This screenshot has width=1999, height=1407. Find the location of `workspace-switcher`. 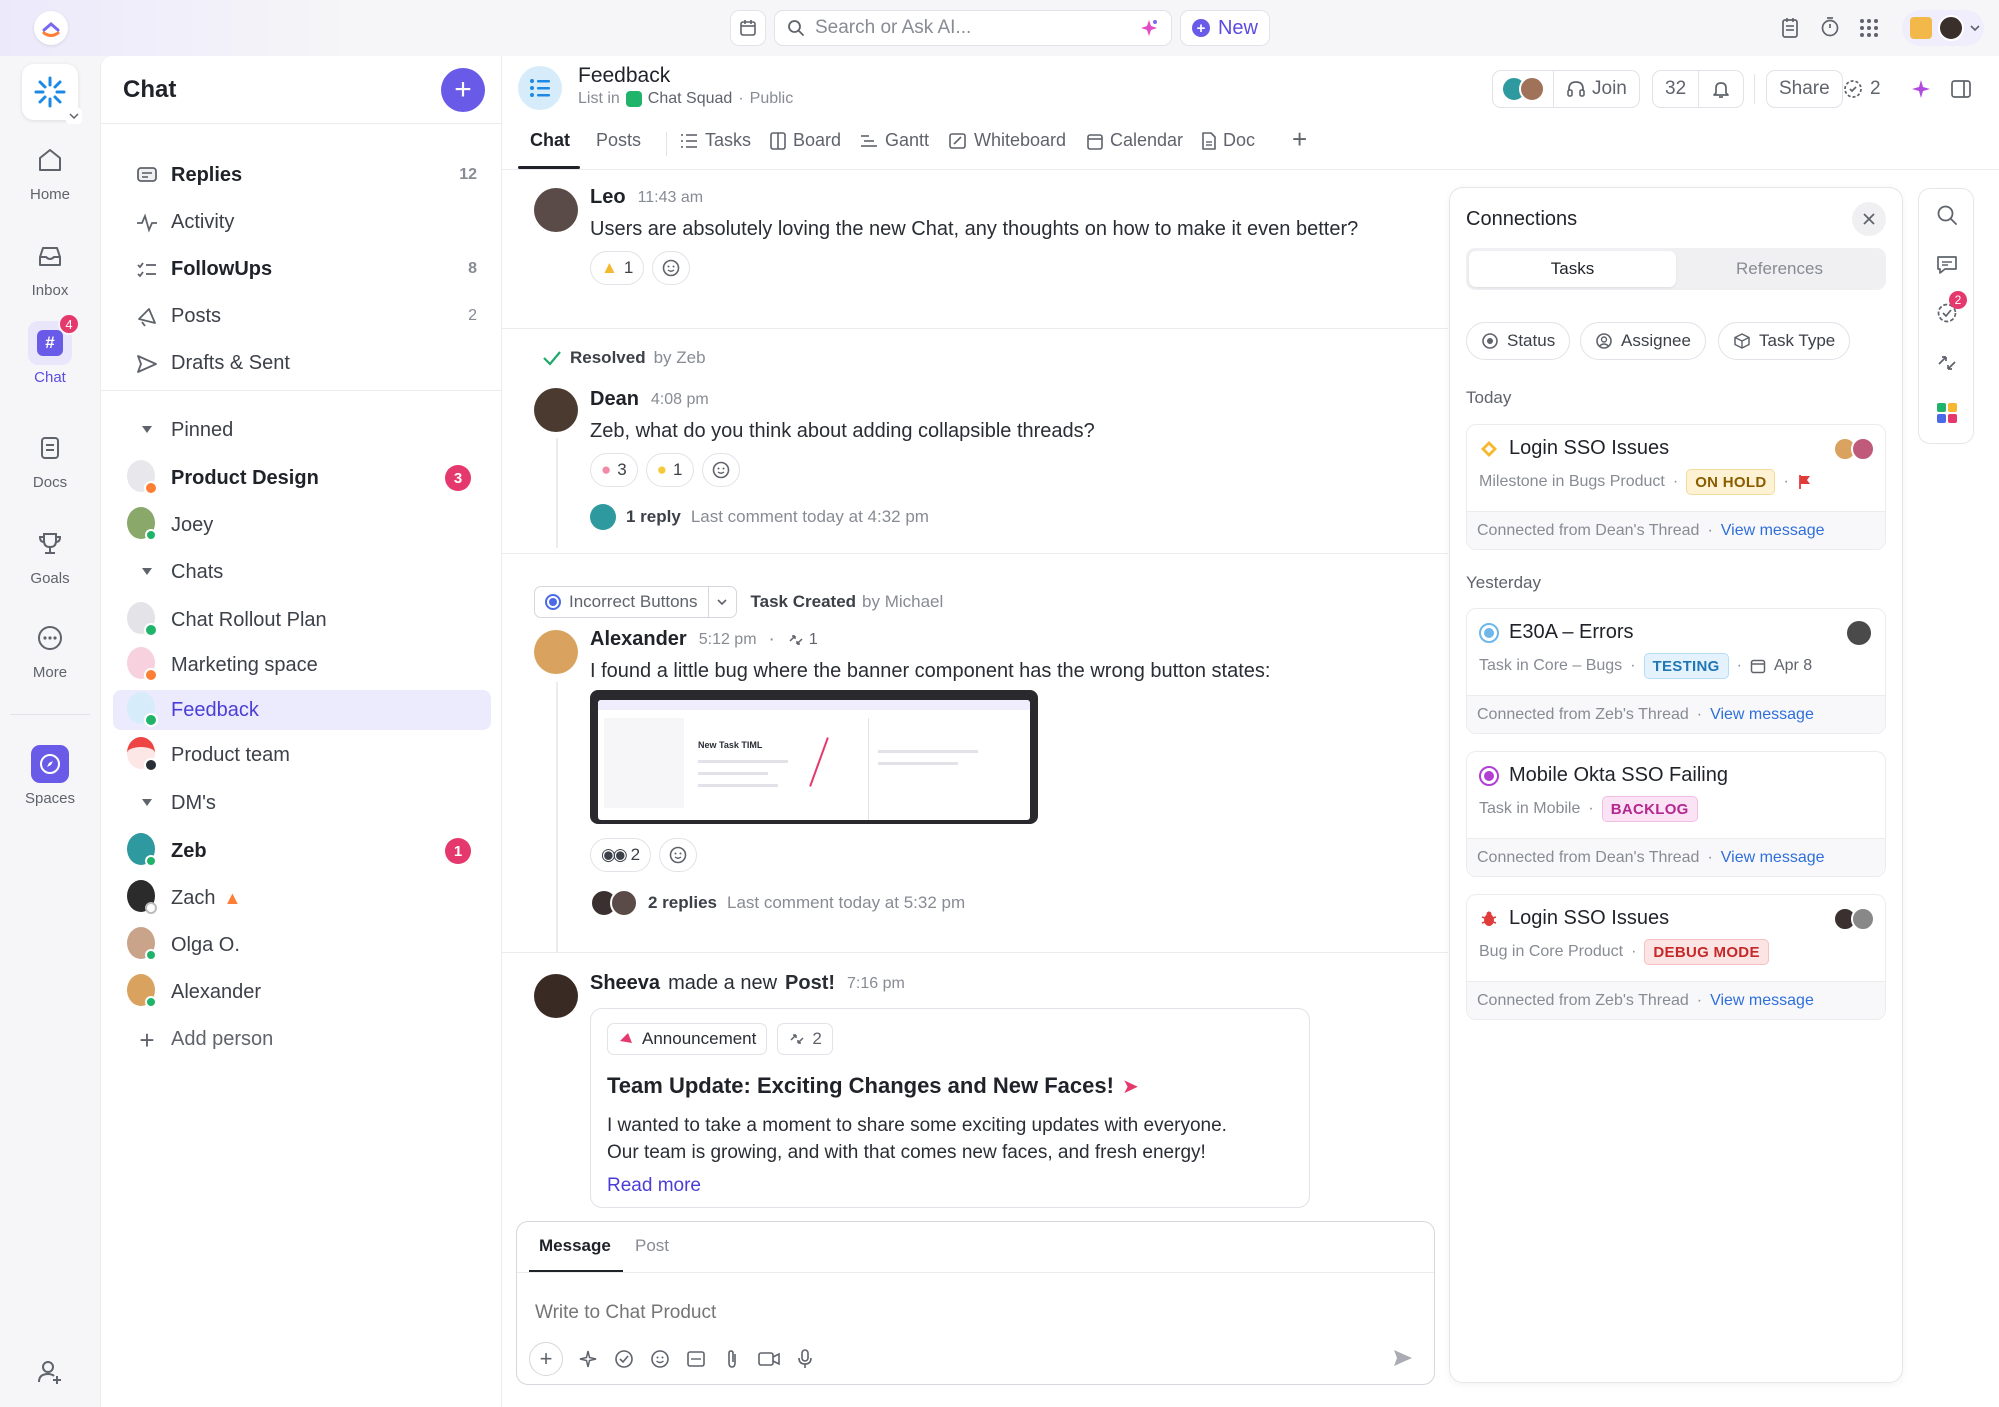

workspace-switcher is located at coordinates (52, 94).